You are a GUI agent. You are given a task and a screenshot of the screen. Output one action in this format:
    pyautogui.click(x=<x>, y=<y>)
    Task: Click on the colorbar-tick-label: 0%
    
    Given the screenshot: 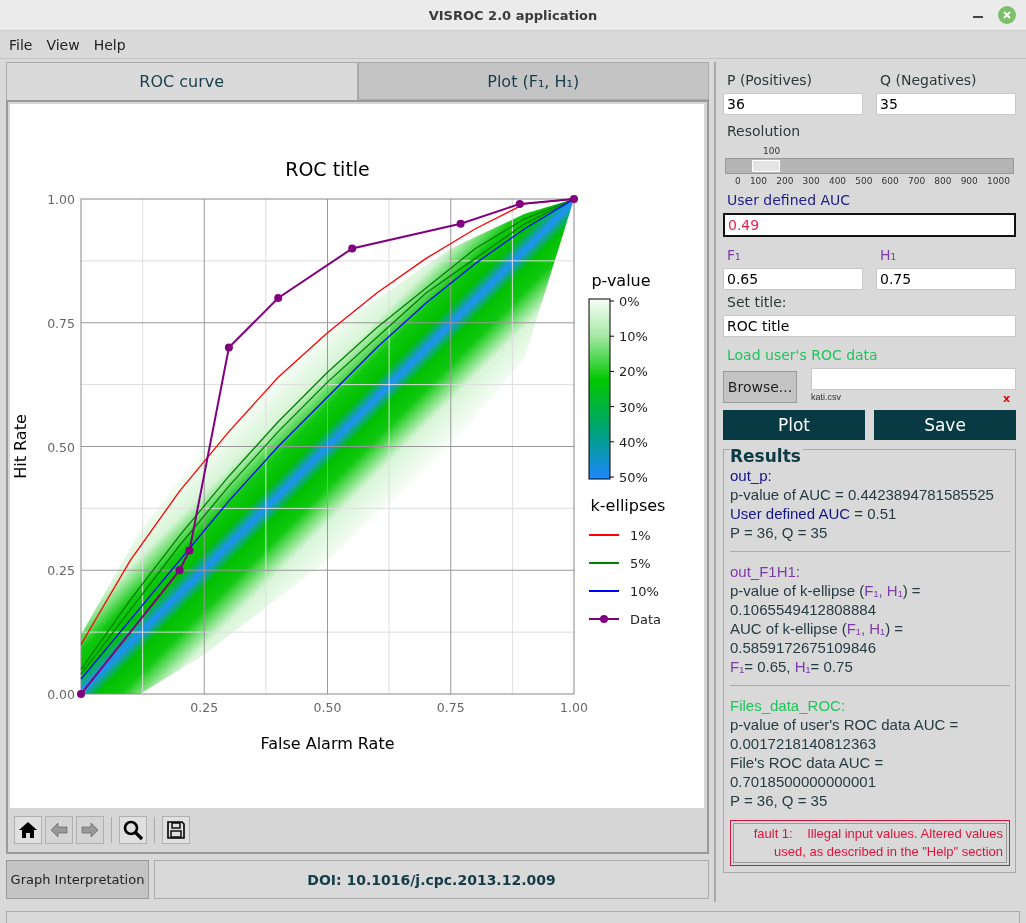 What is the action you would take?
    pyautogui.click(x=629, y=301)
    